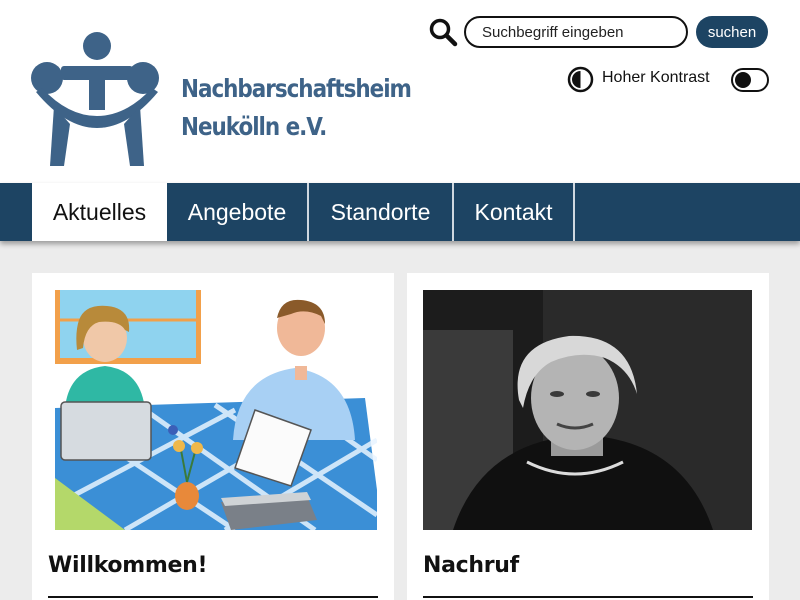 The image size is (800, 600). What do you see at coordinates (576, 32) in the screenshot?
I see `search-input` at bounding box center [576, 32].